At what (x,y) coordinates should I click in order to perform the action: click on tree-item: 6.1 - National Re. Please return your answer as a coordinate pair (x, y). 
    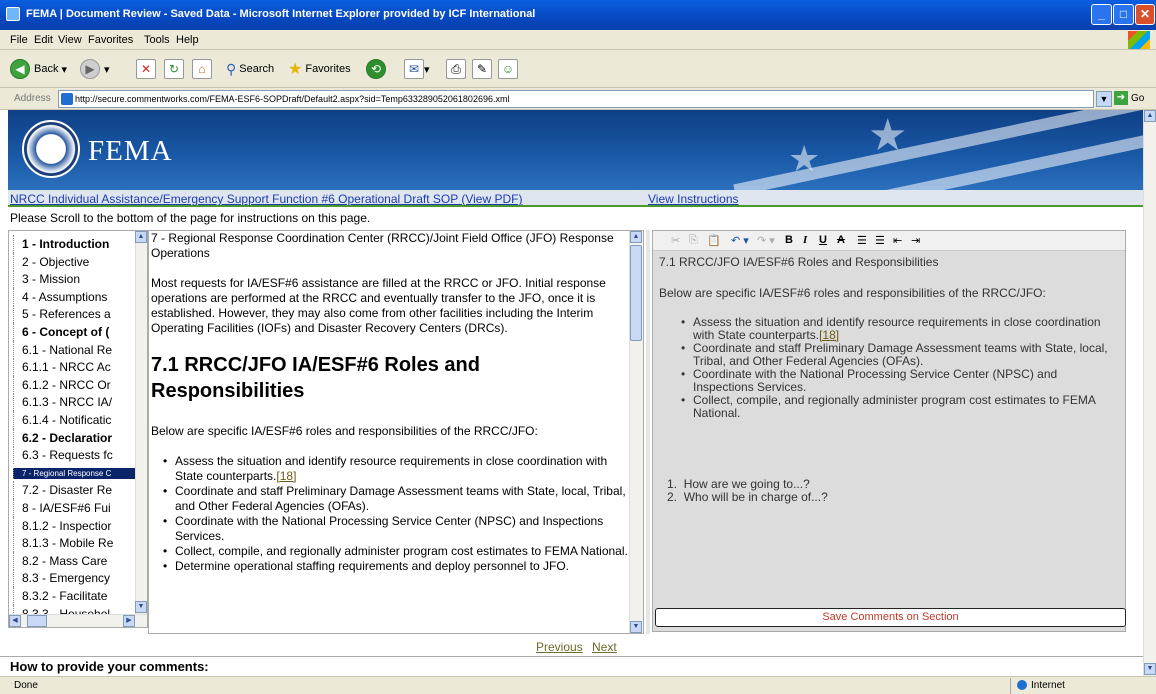
    Looking at the image, I should click on (75, 349).